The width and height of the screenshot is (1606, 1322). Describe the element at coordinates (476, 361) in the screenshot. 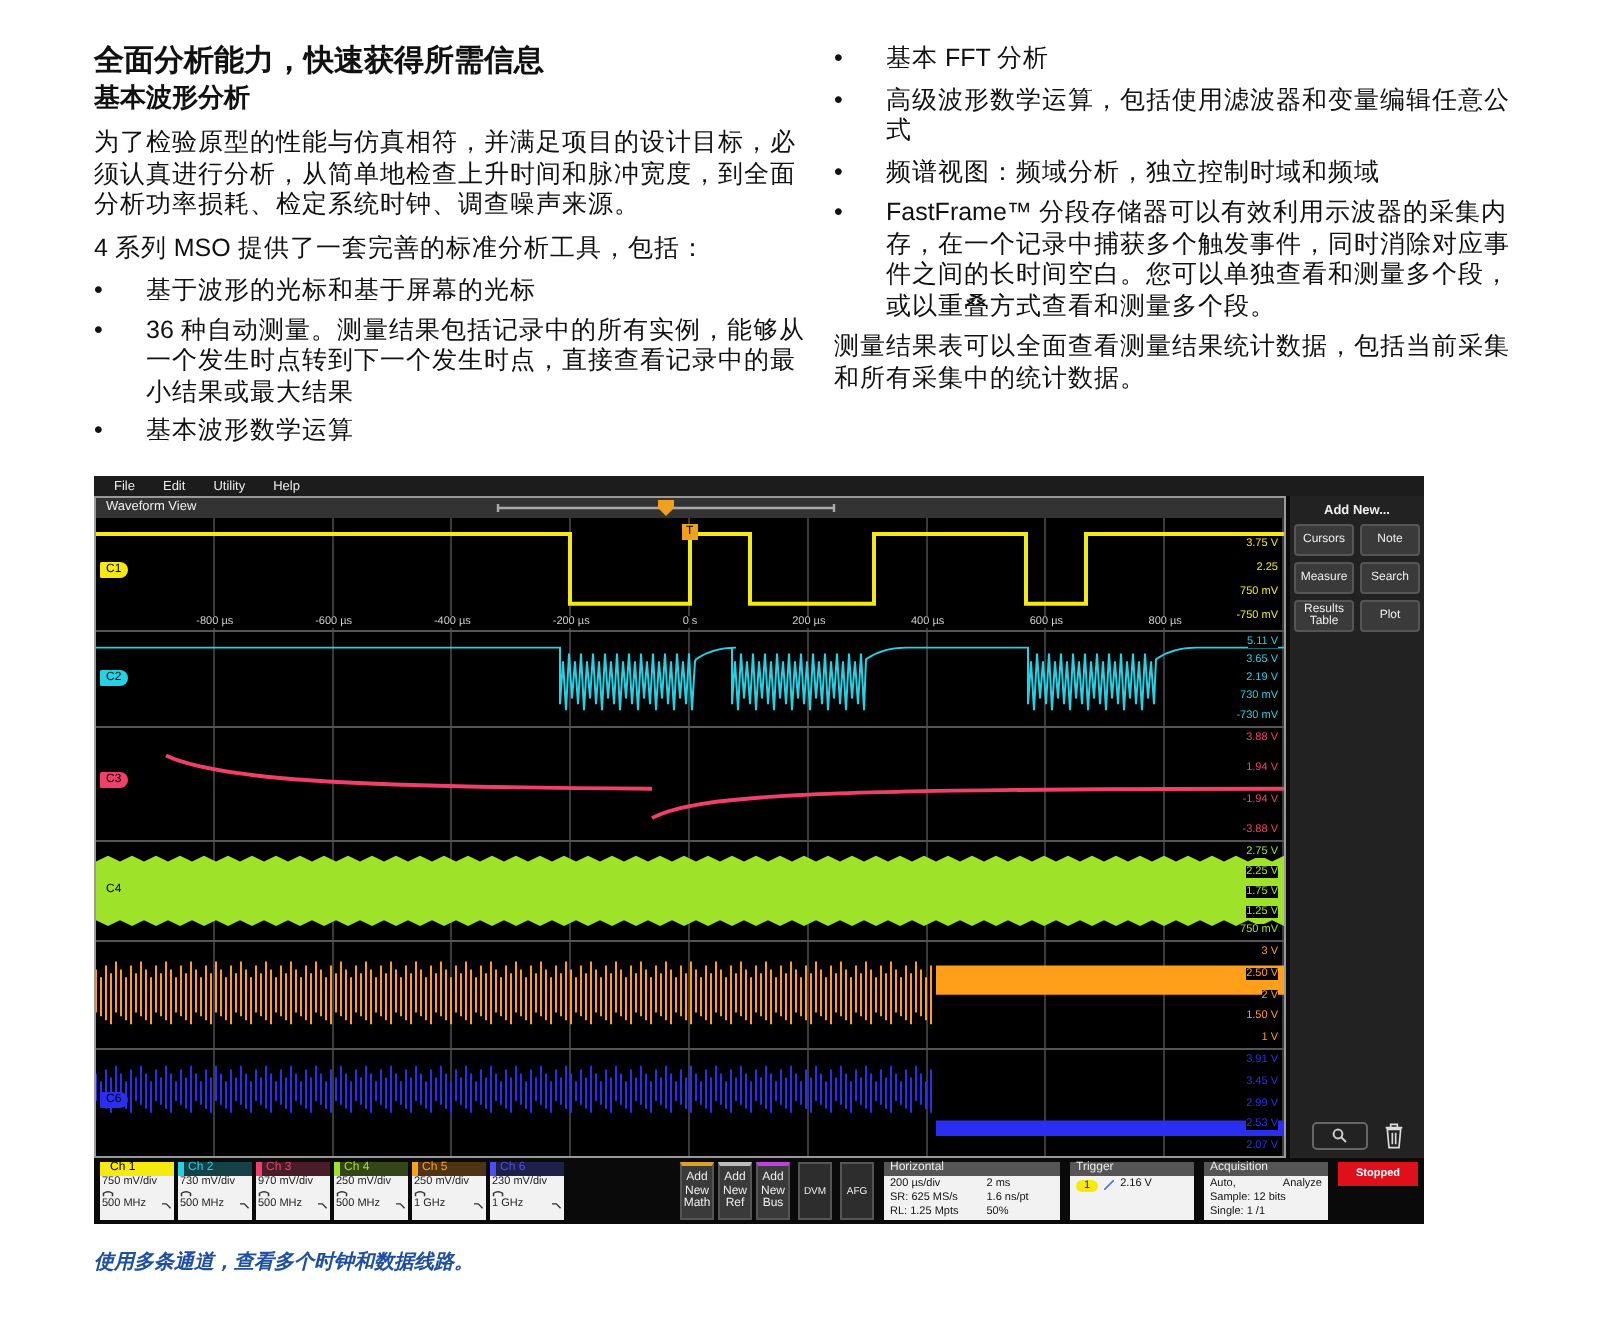

I see `list-item: 36 种自动测量。测量结果包括记录中的所有实例，能够从一个发生时点转到下一个发生时点，直接查看记录中的最小结果或最大结果` at that location.